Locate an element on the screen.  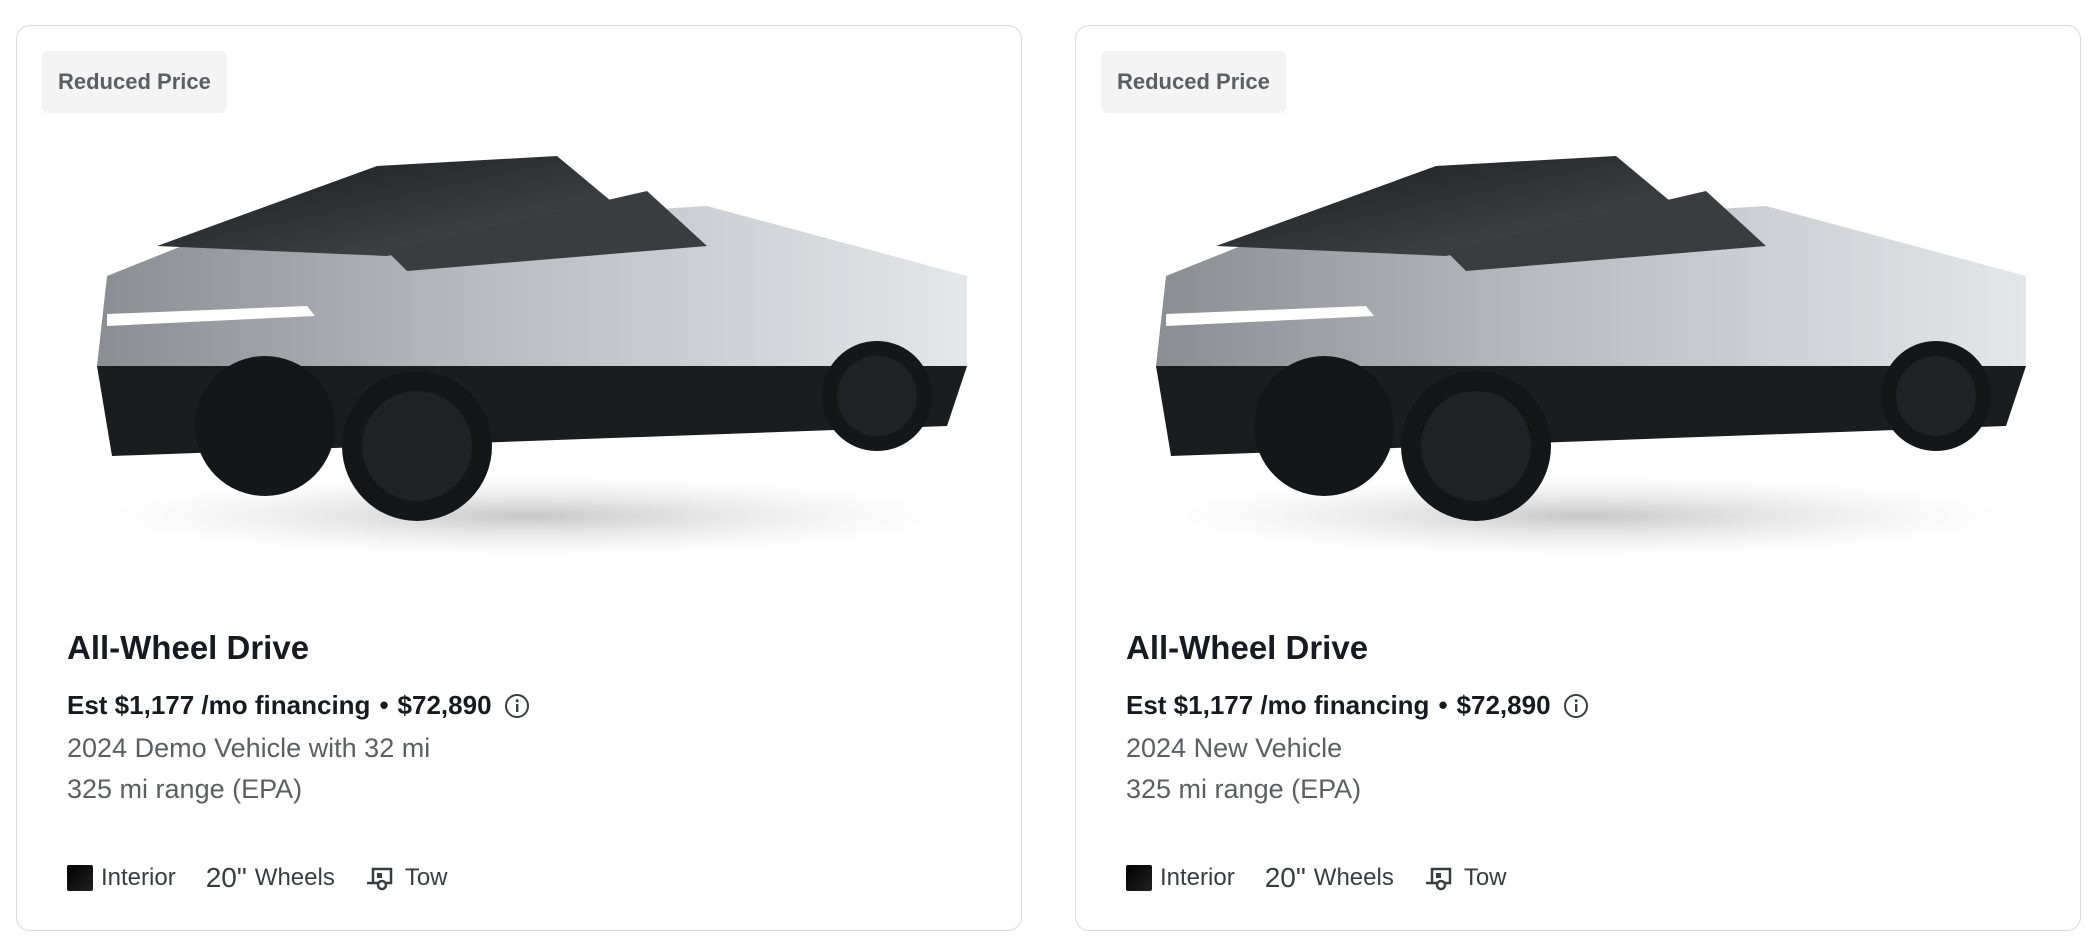
vehicle-detail: 2024 Demo Vehicle with 32 mi is located at coordinates (249, 748).